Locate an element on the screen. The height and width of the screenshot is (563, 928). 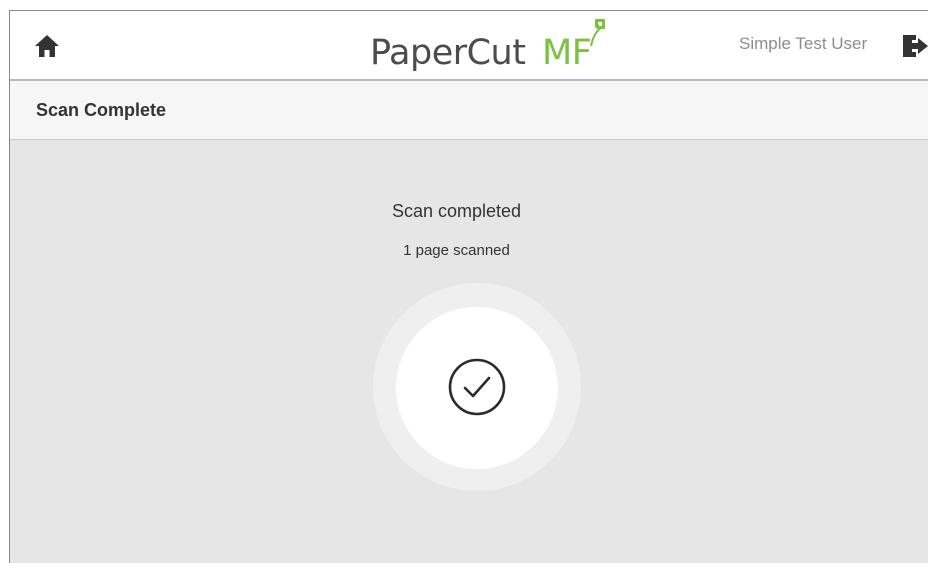
status-detail: 1 page scanned is located at coordinates (456, 250).